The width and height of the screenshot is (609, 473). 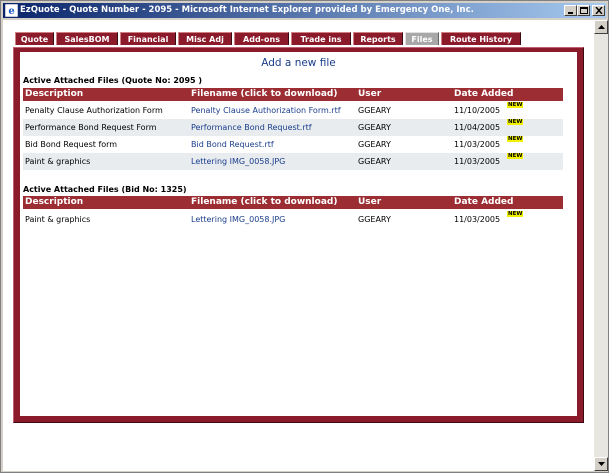 I want to click on file-download-link: Performance Bond Request.rtf, so click(x=251, y=127).